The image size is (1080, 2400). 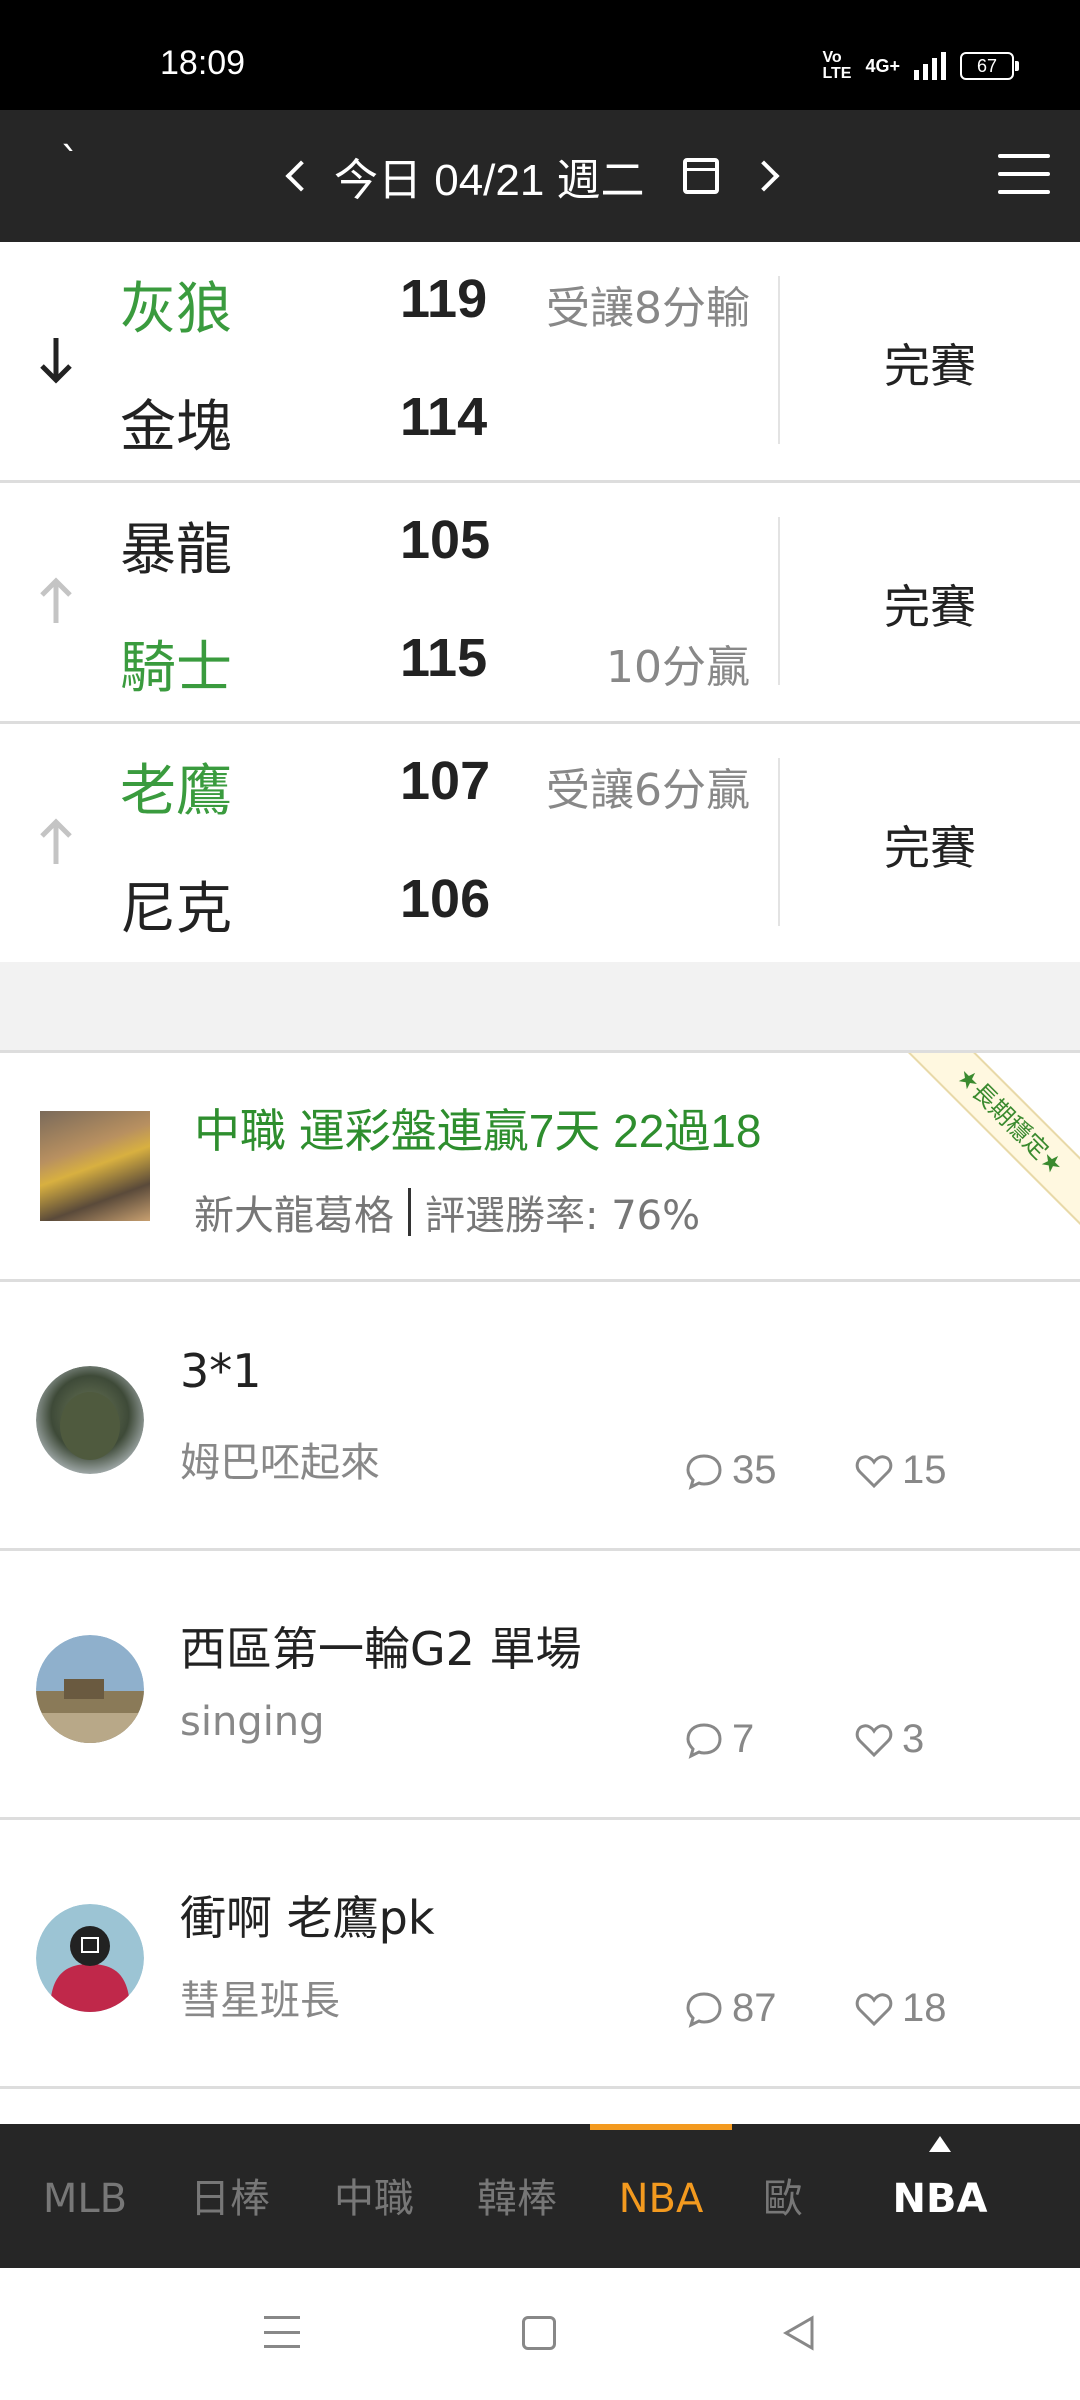 What do you see at coordinates (700, 176) in the screenshot?
I see `calendar-icon` at bounding box center [700, 176].